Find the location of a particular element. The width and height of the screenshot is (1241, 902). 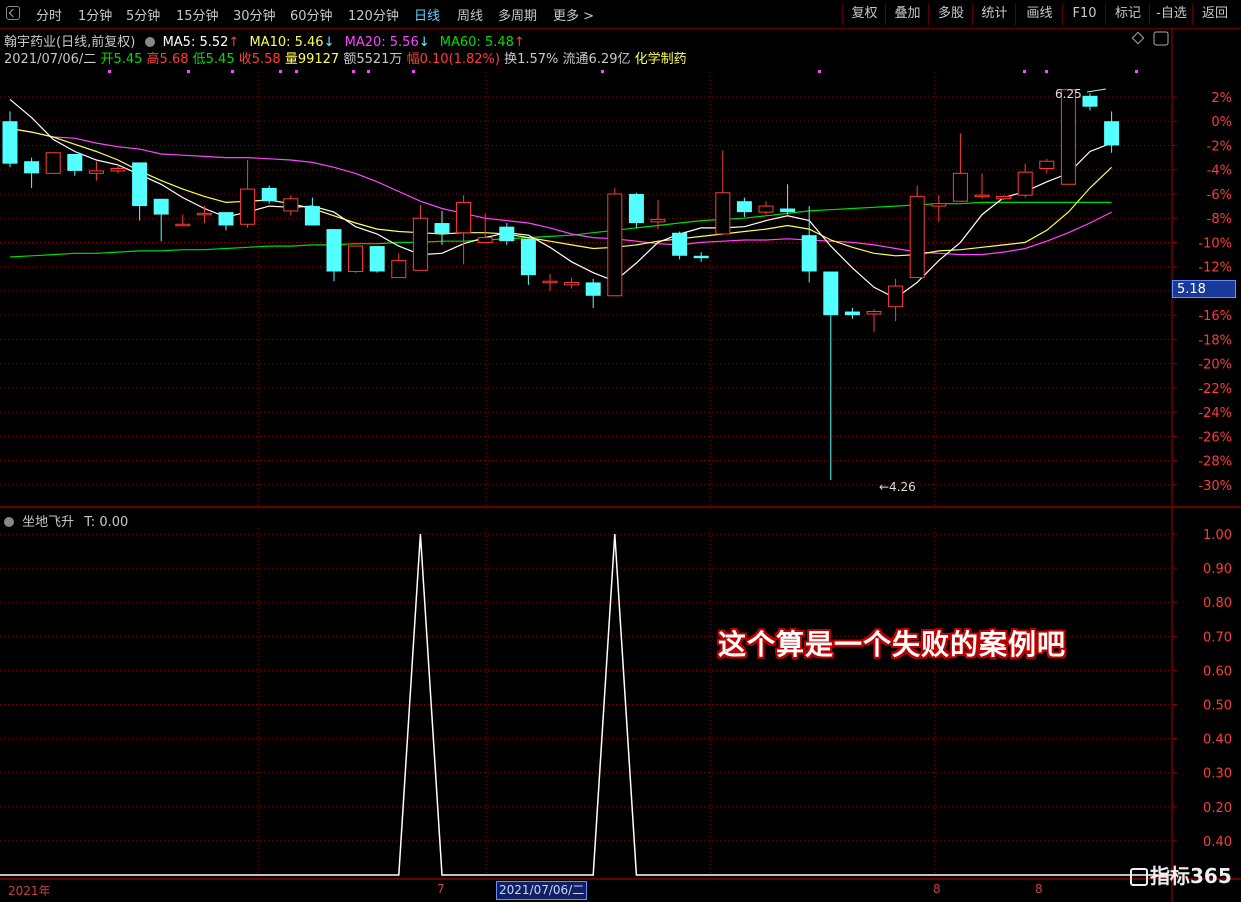

indicator-y-tick-label: 0.80 is located at coordinates (1217, 603).